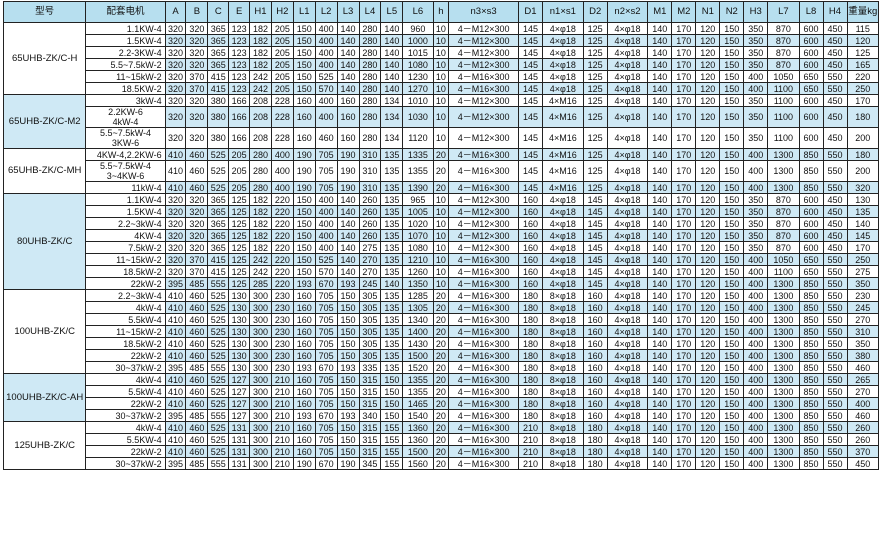  What do you see at coordinates (441, 379) in the screenshot?
I see `value-cell: 20` at bounding box center [441, 379].